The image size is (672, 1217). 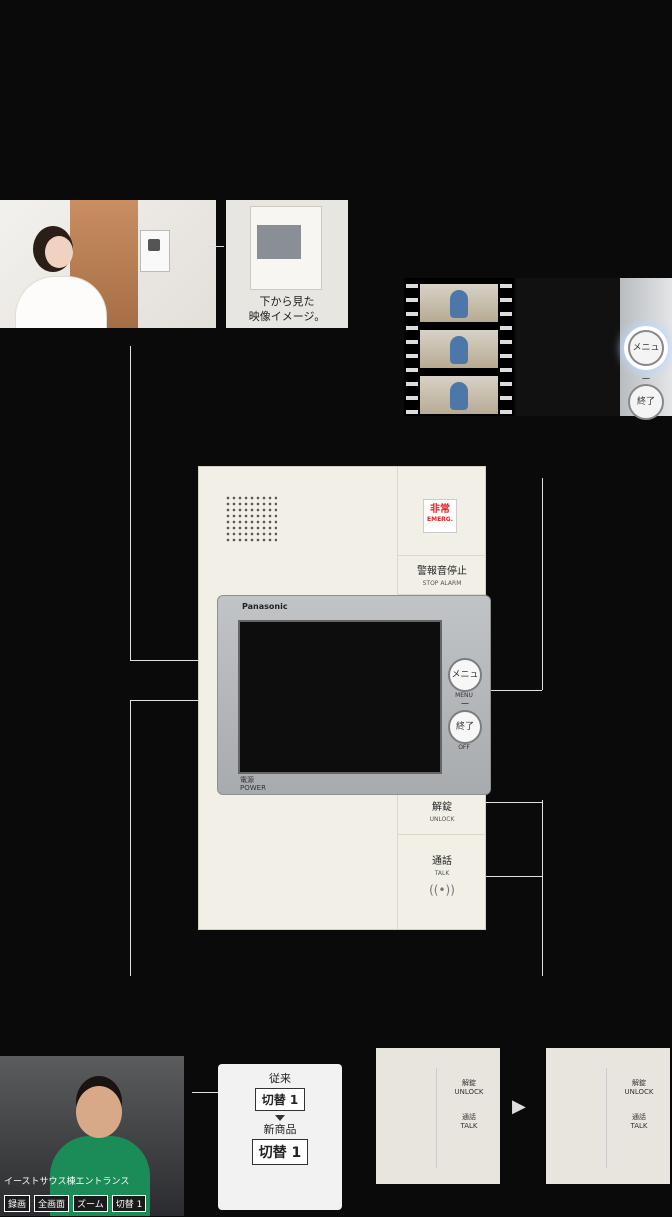 What do you see at coordinates (253, 788) in the screenshot?
I see `power-label-en: POWER` at bounding box center [253, 788].